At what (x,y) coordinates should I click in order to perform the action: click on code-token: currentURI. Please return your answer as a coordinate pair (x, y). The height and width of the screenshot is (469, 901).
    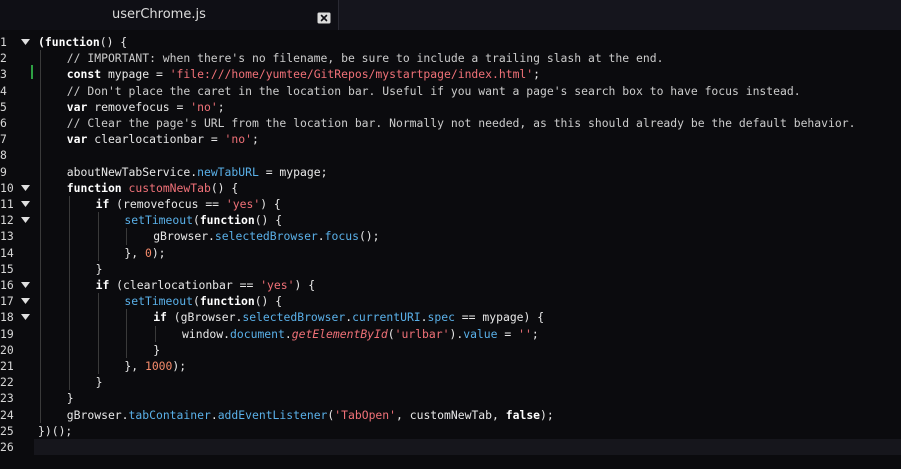
    Looking at the image, I should click on (386, 317).